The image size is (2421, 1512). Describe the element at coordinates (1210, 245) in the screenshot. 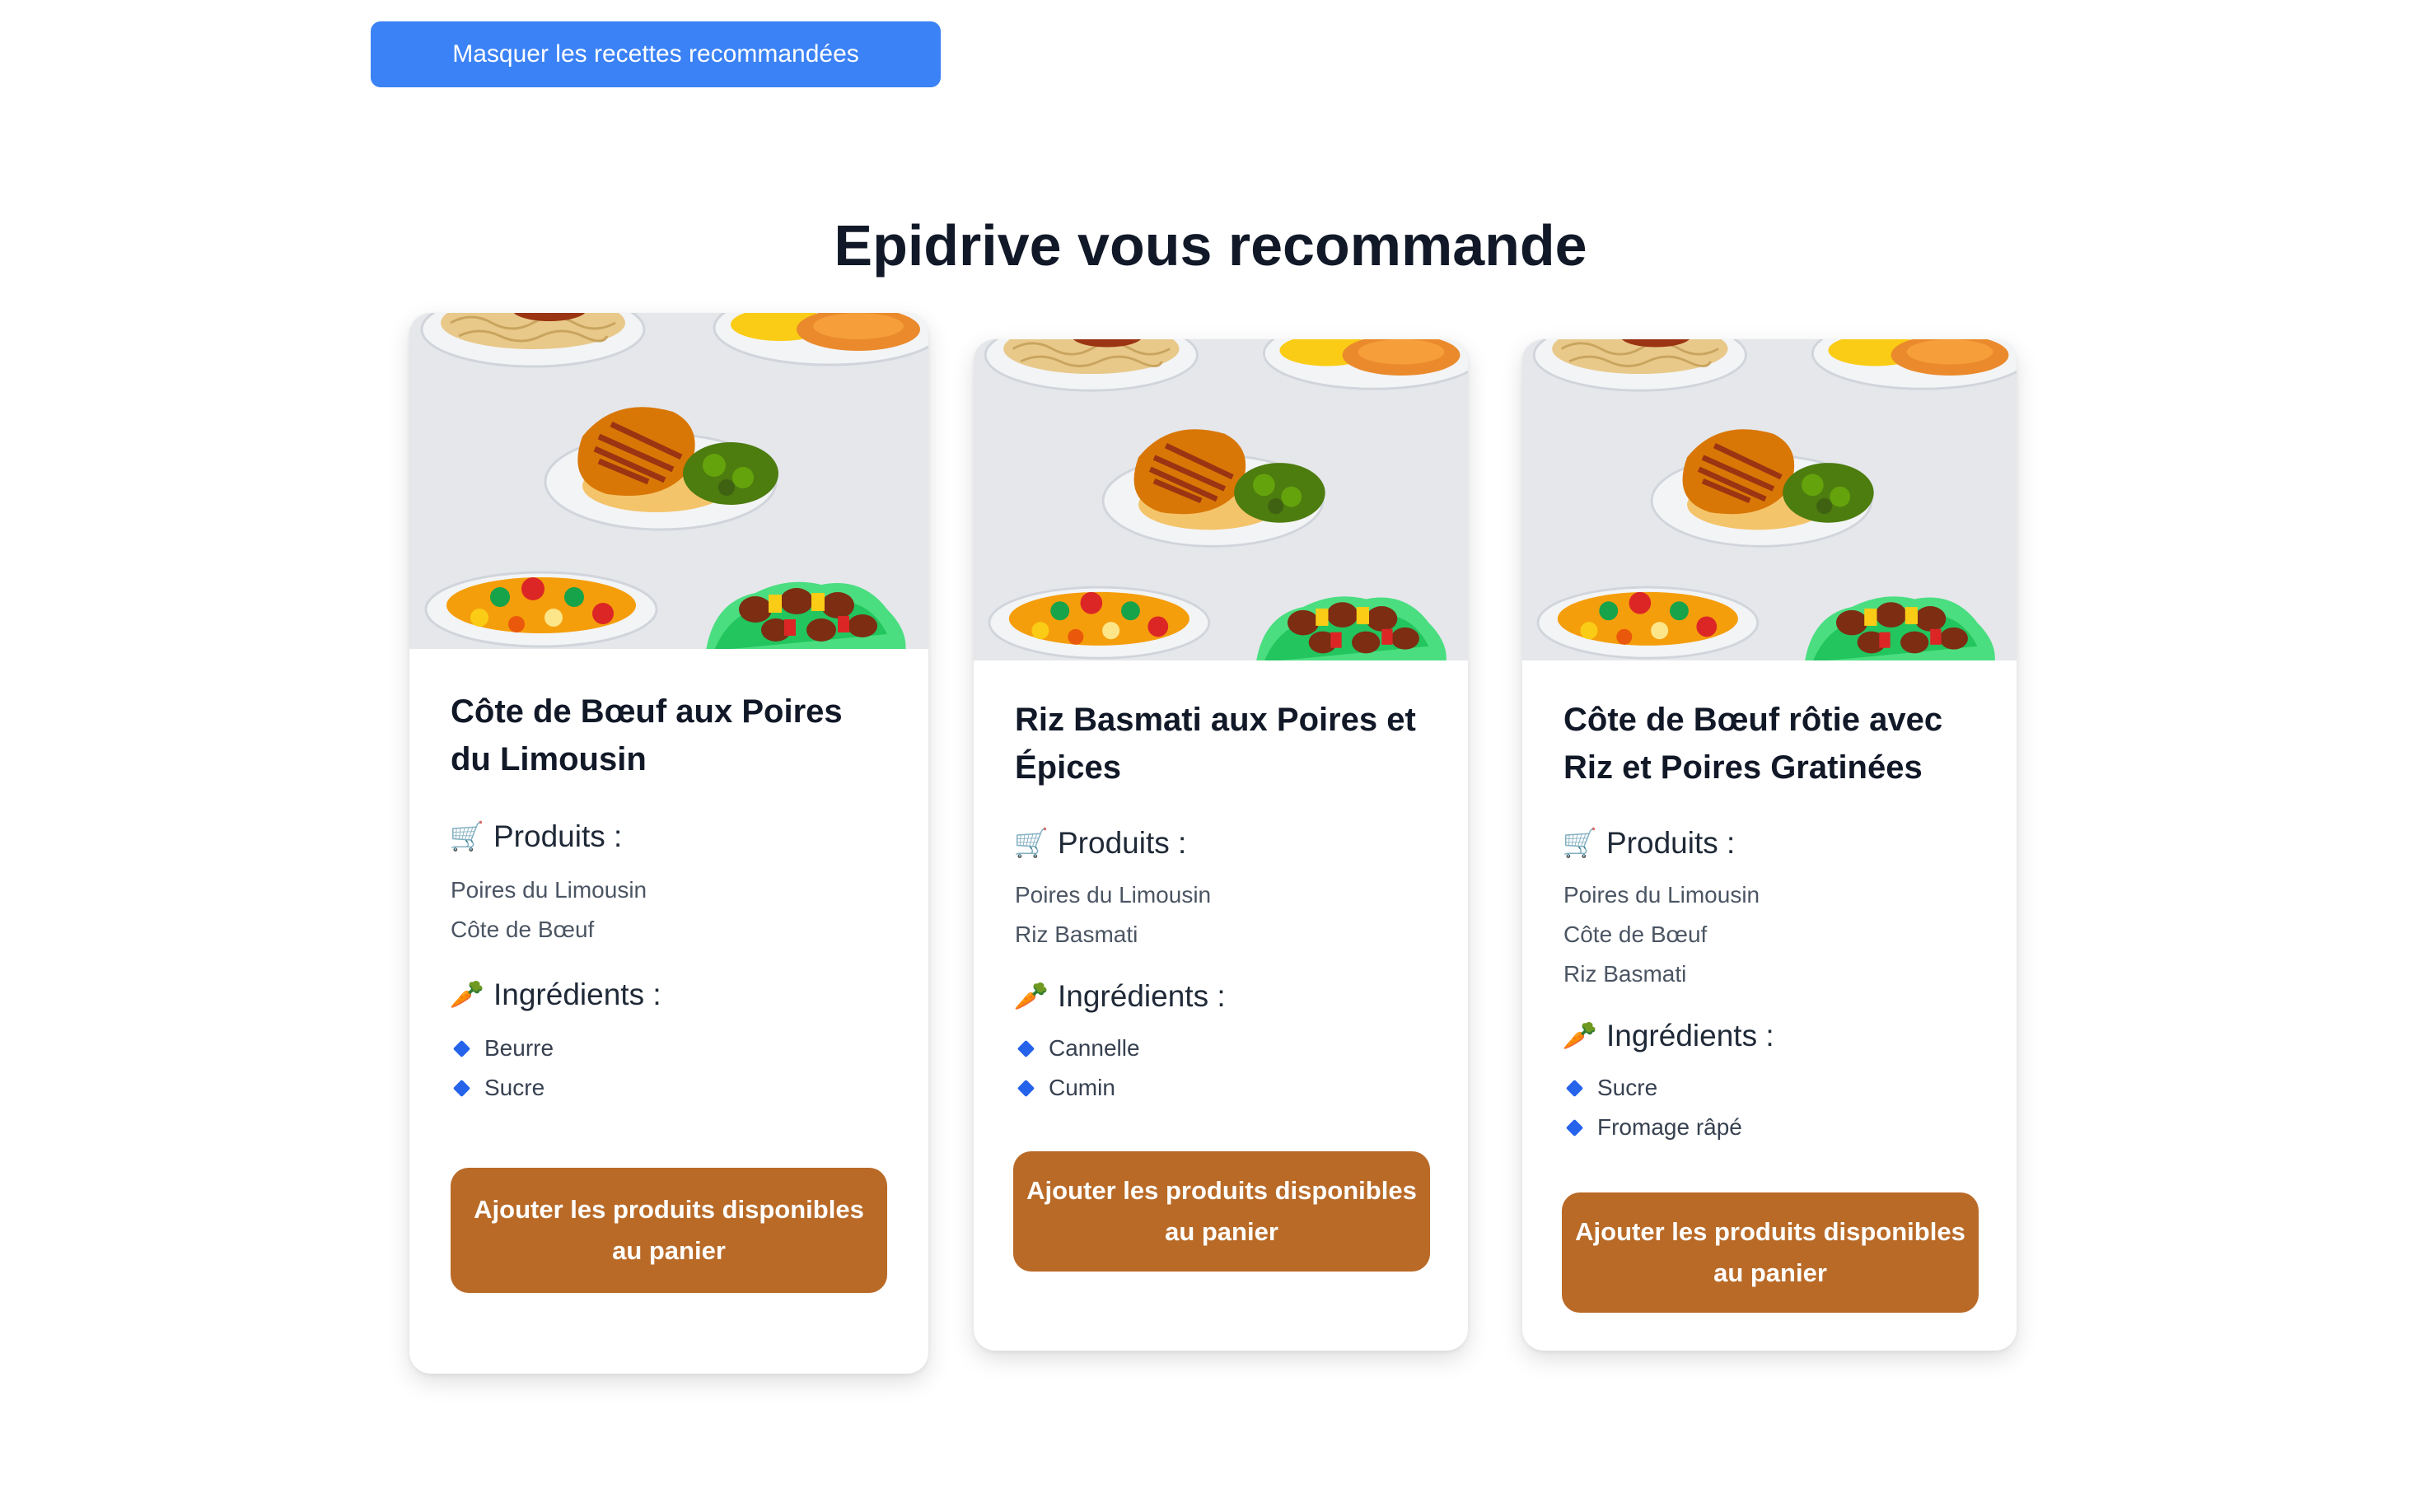

I see `section-title: Epidrive vous recommande` at that location.